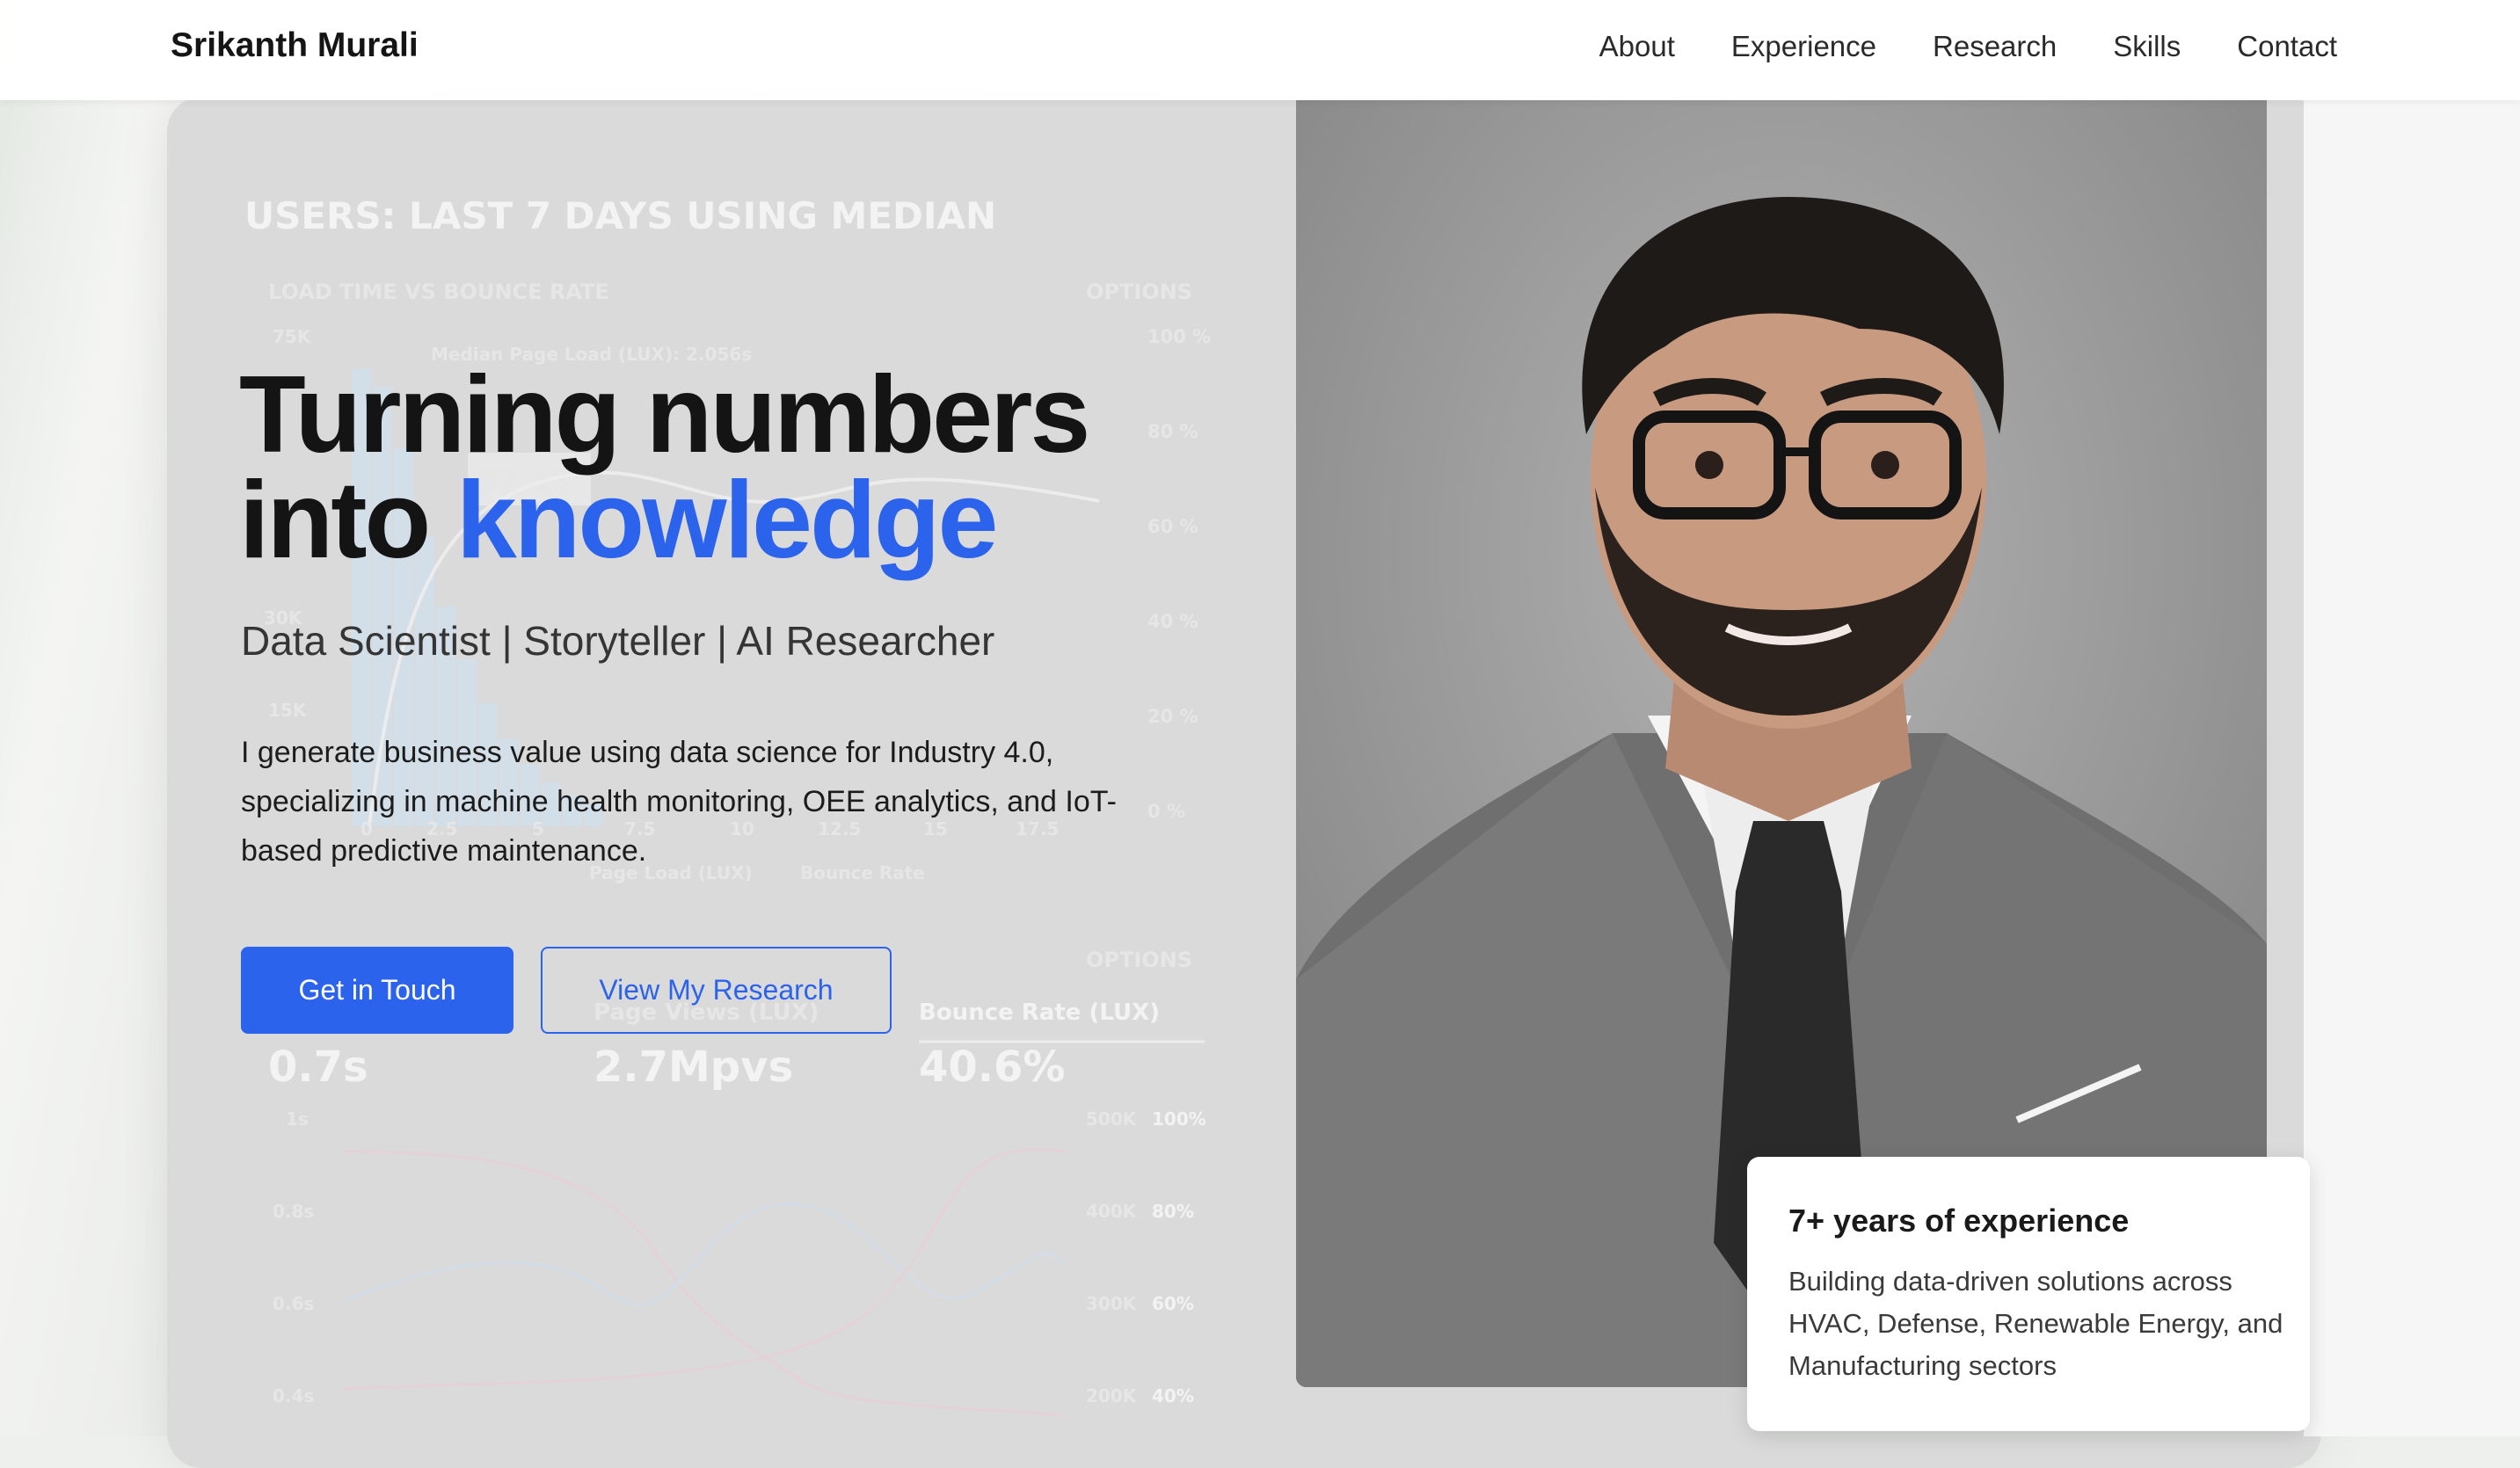  What do you see at coordinates (347, 521) in the screenshot?
I see `hero-title-line2: into` at bounding box center [347, 521].